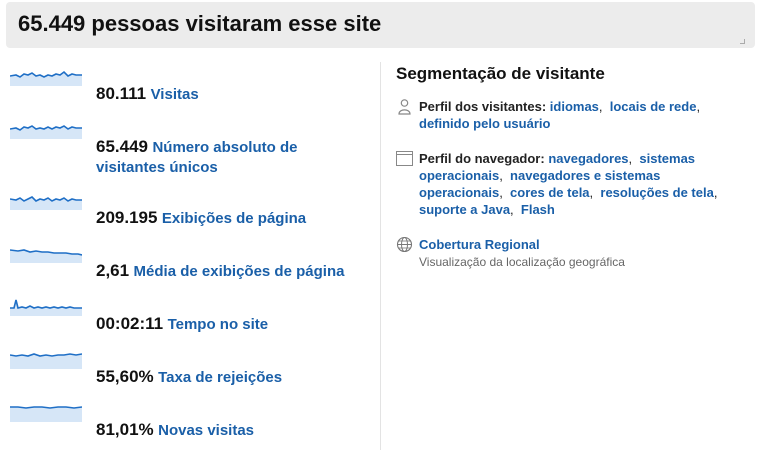  Describe the element at coordinates (46, 307) in the screenshot. I see `sparkline-time-on-site` at that location.